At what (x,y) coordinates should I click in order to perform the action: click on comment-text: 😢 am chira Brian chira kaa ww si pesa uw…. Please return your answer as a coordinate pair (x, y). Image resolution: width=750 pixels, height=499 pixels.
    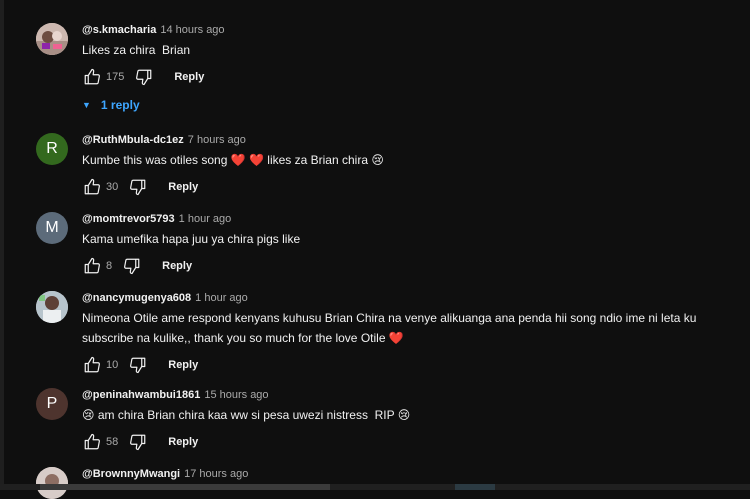
    Looking at the image, I should click on (246, 415).